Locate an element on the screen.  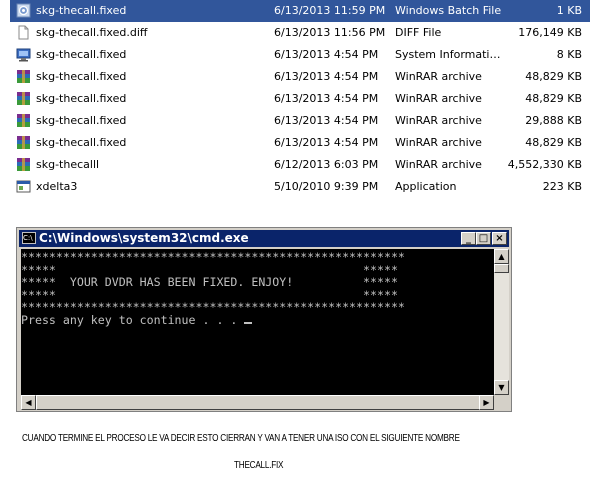
close-button: × is located at coordinates (499, 238).